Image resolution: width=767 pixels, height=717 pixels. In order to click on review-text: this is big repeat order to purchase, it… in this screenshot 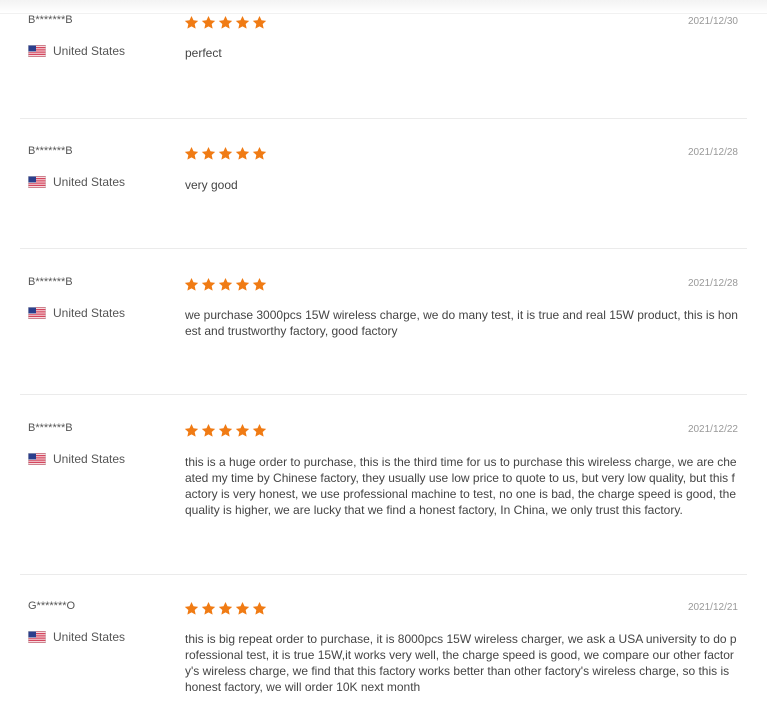, I will do `click(461, 663)`.